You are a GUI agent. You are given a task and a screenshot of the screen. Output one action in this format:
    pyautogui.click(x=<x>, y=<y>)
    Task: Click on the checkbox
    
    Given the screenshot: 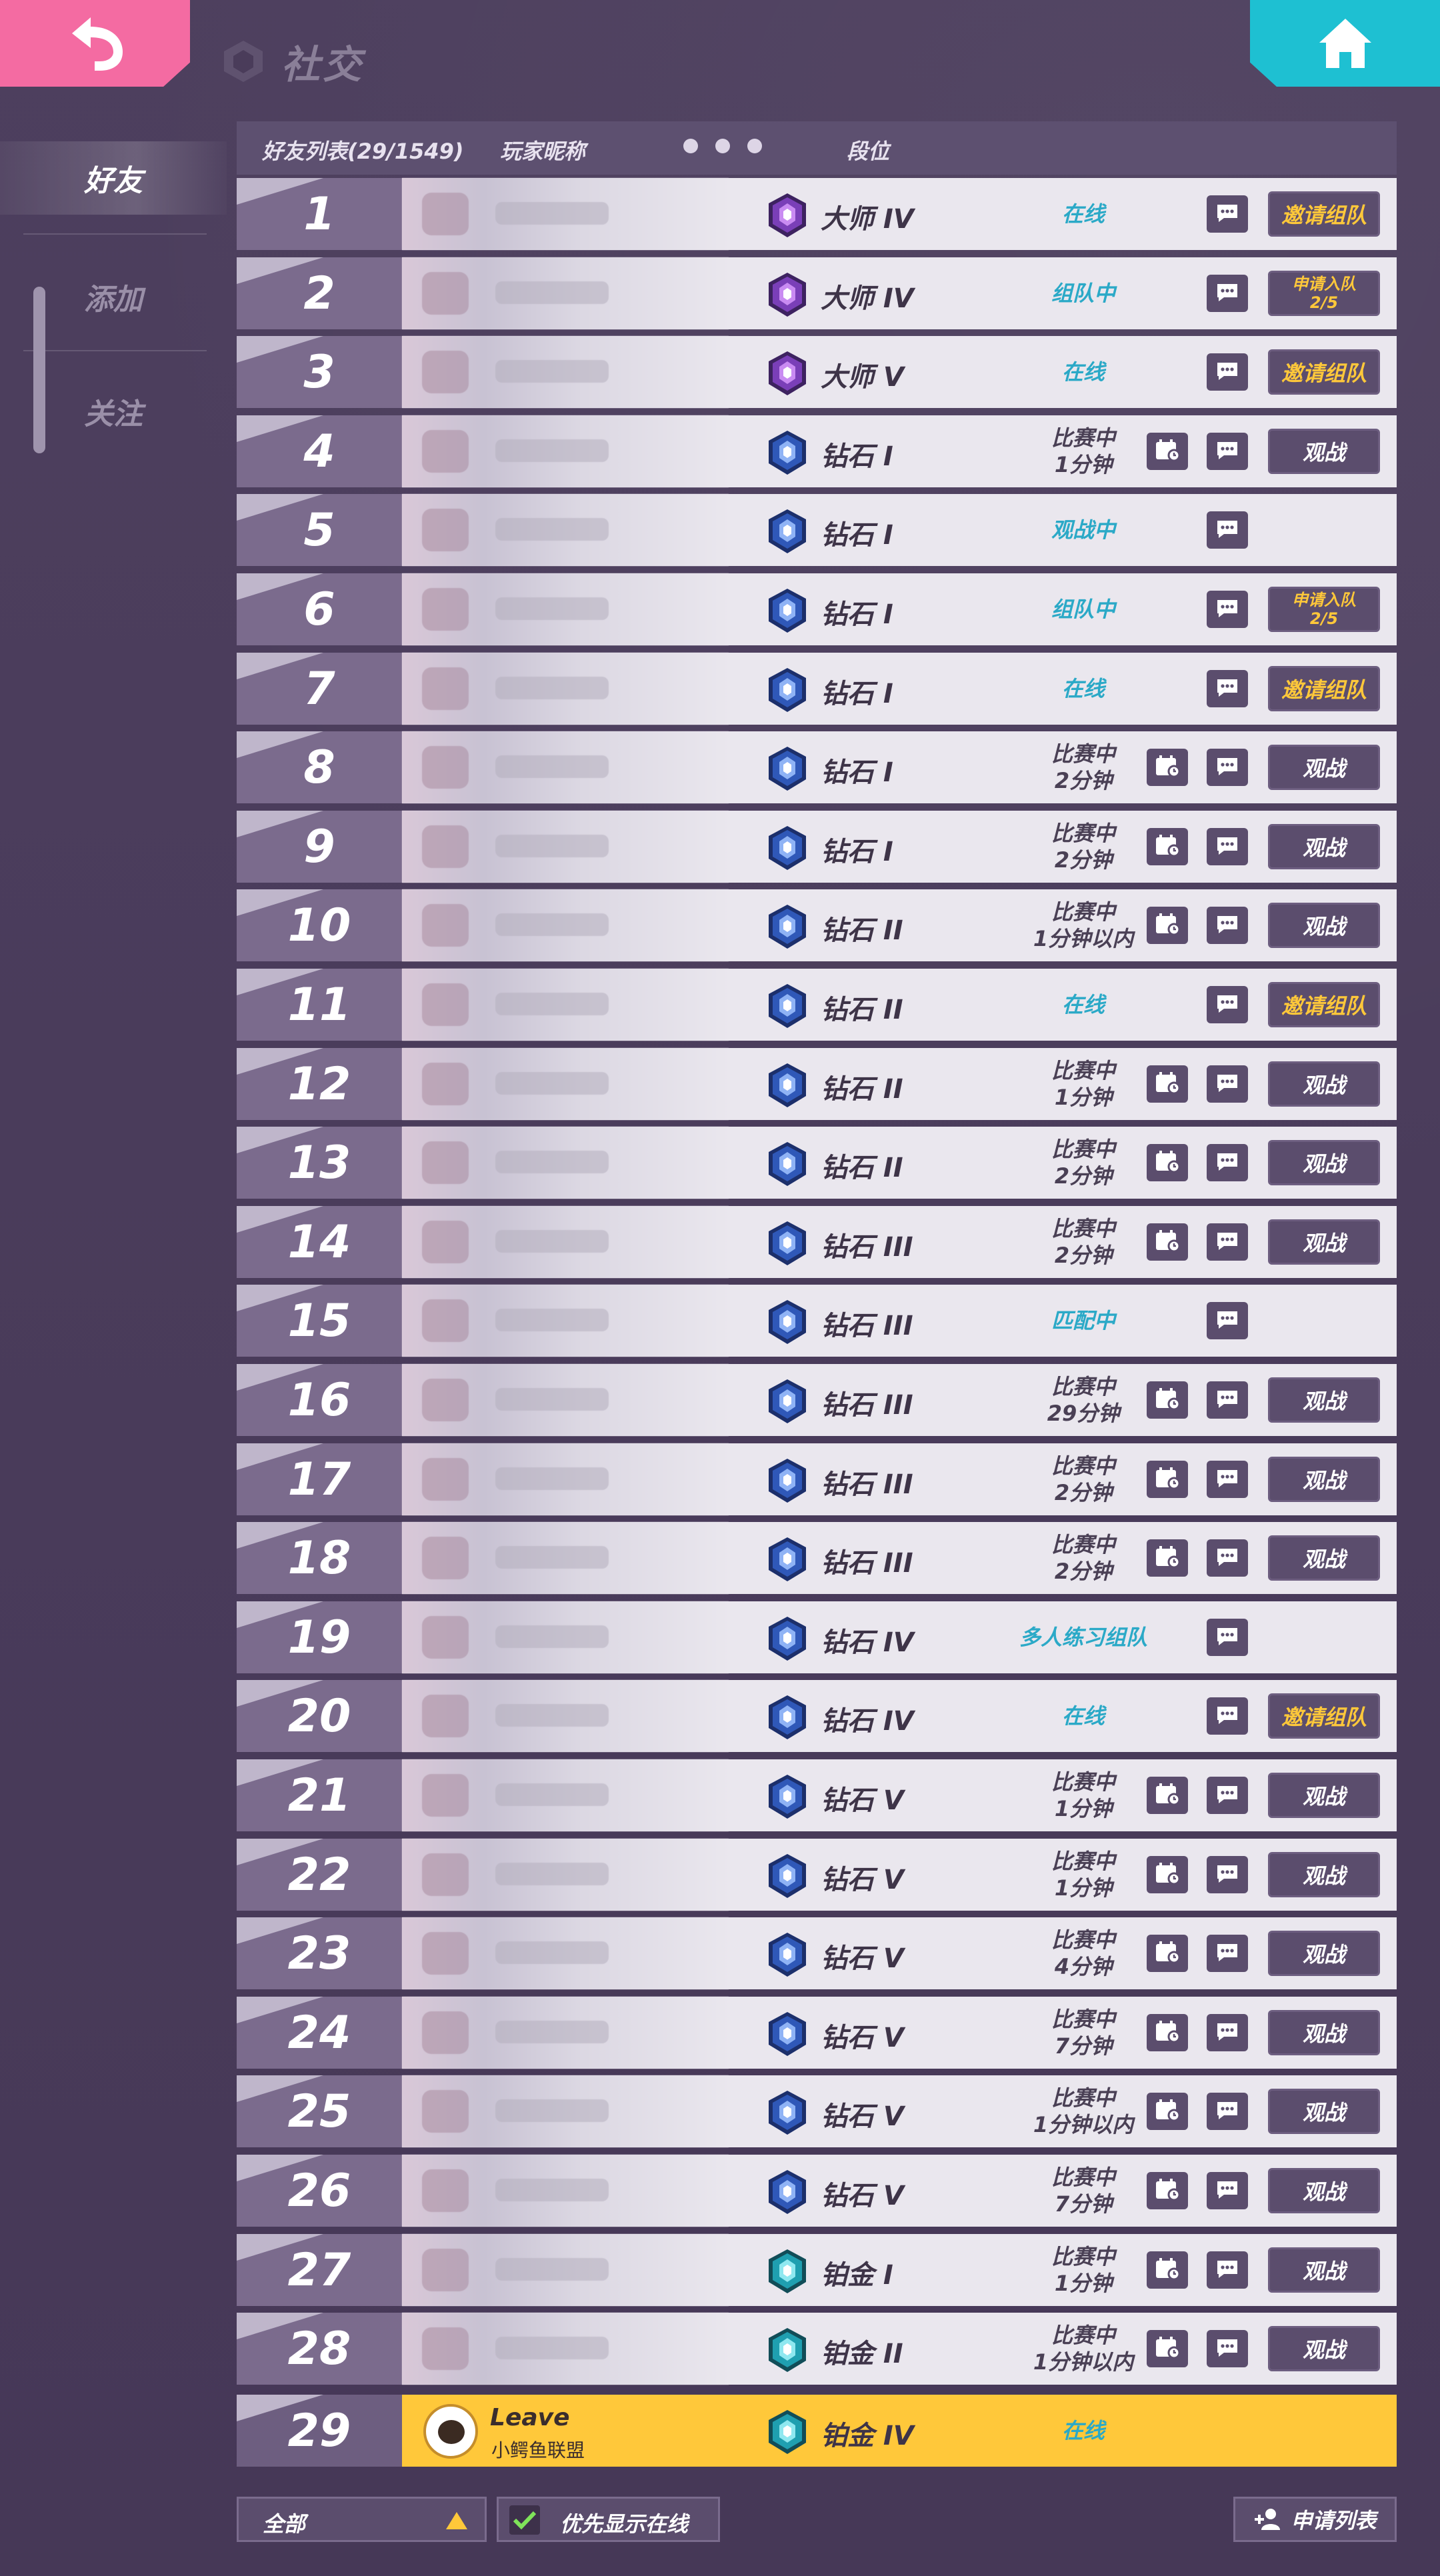 What is the action you would take?
    pyautogui.click(x=524, y=2520)
    